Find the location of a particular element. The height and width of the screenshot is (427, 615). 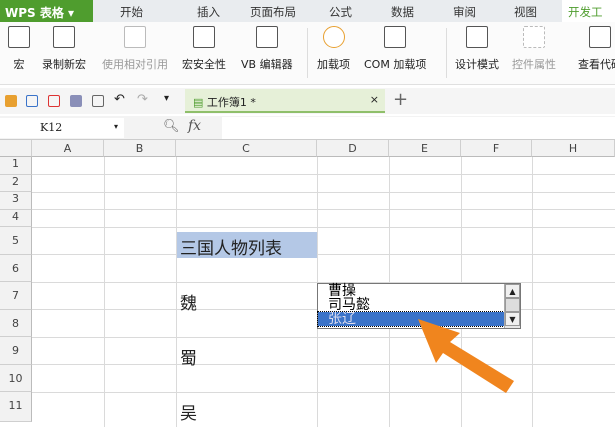

cell-c11: 吴 is located at coordinates (188, 411).